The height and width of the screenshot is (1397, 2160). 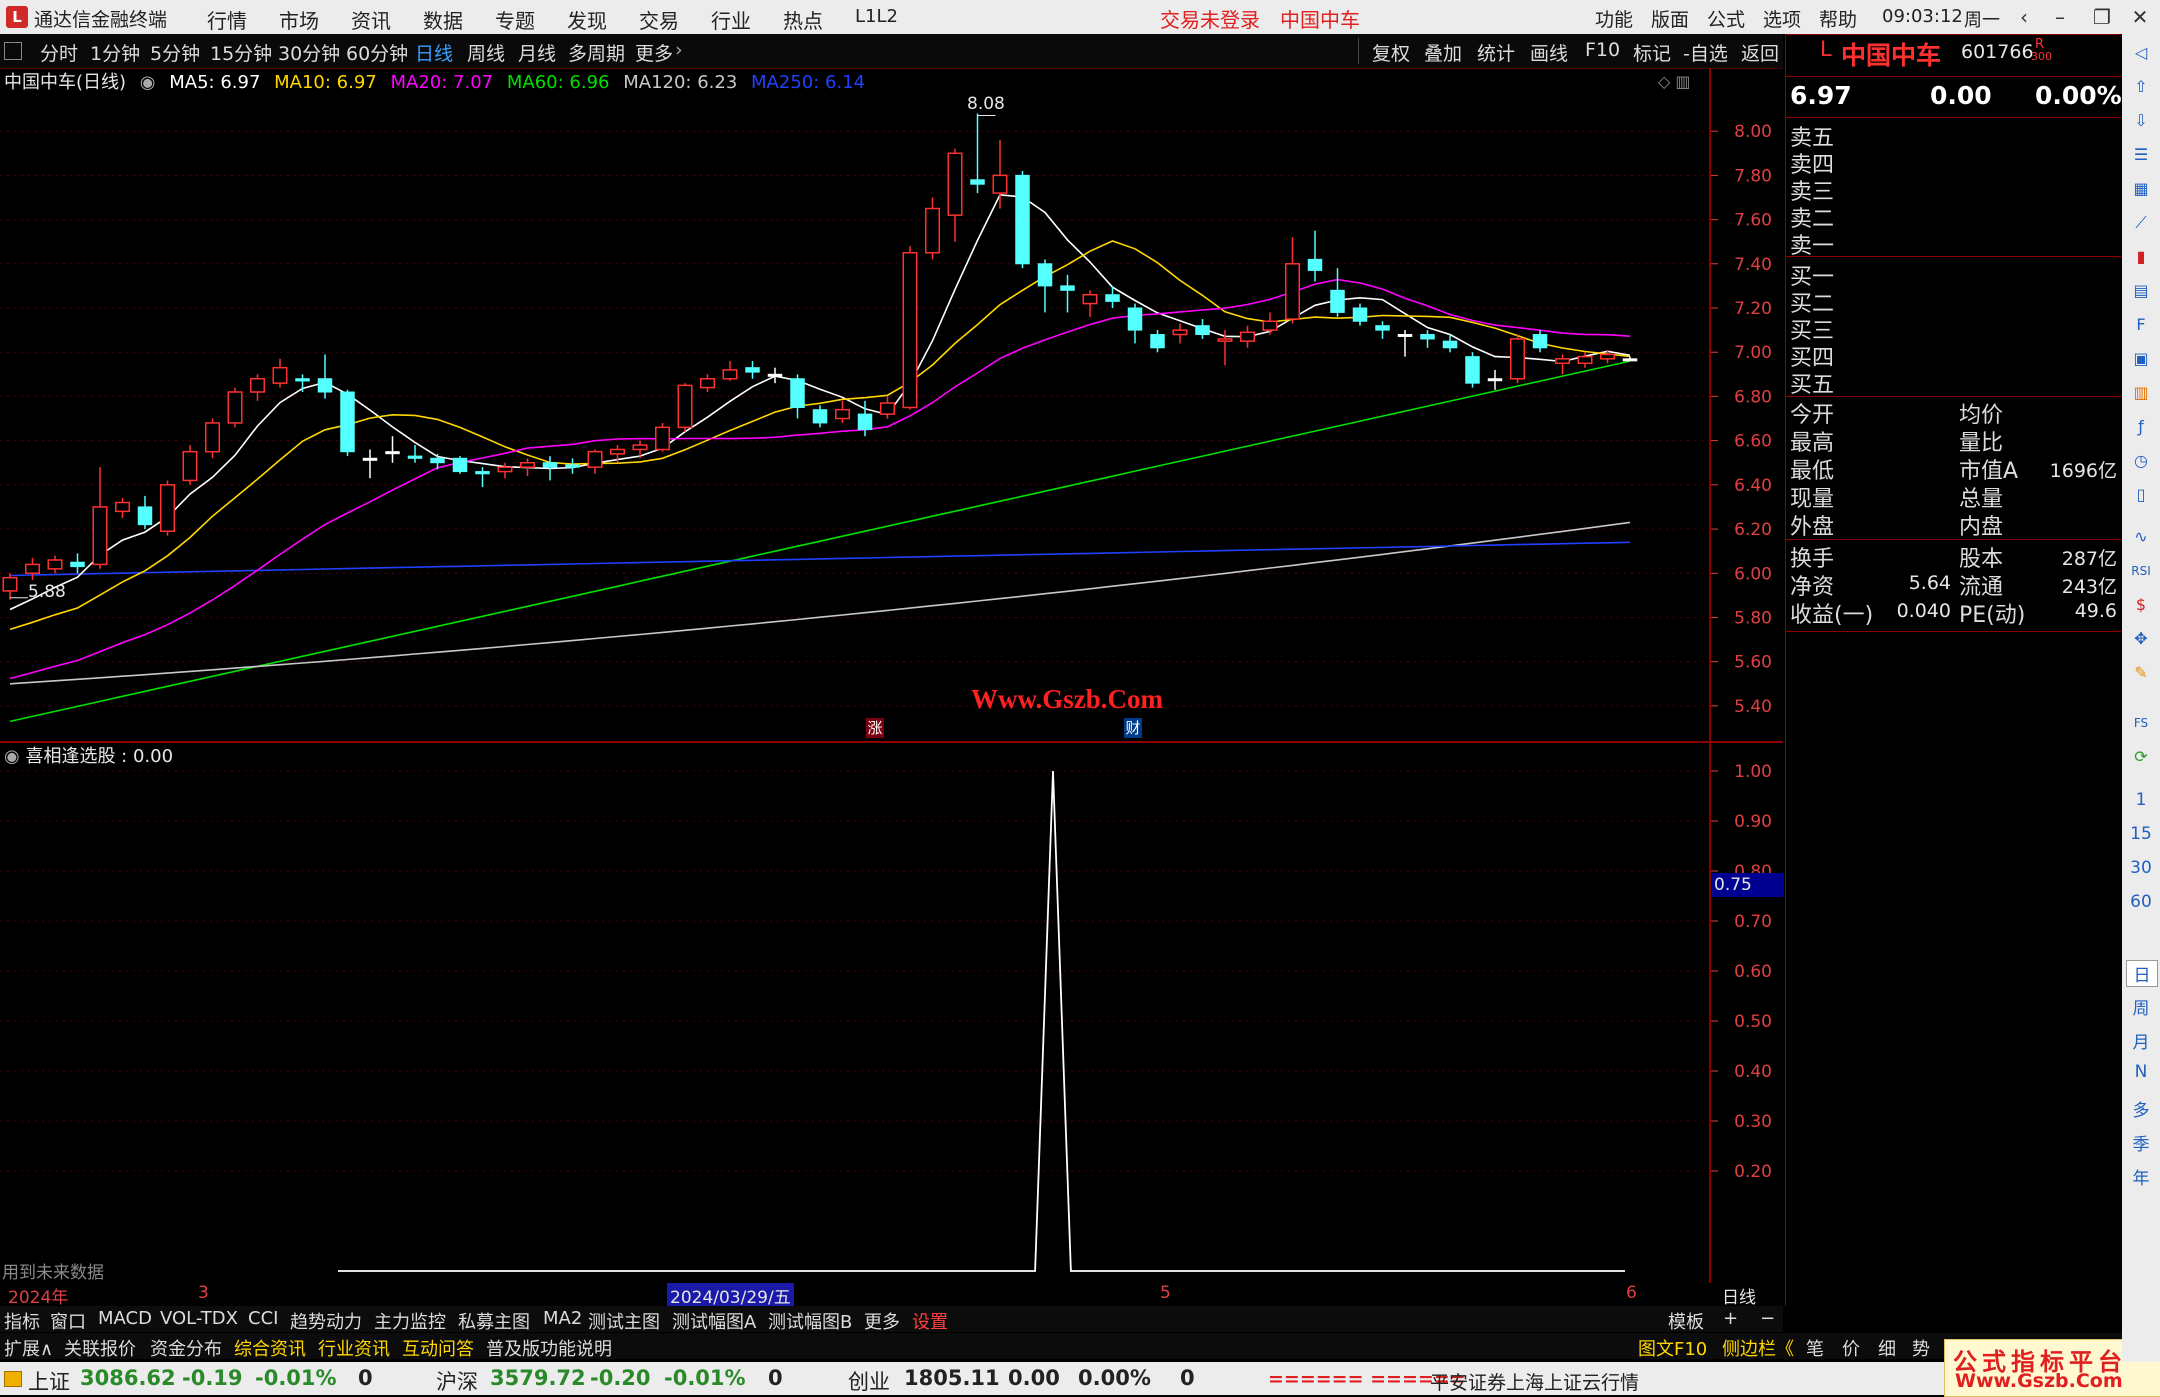 I want to click on tab-feature-guide: 普及版功能说明, so click(x=549, y=1348).